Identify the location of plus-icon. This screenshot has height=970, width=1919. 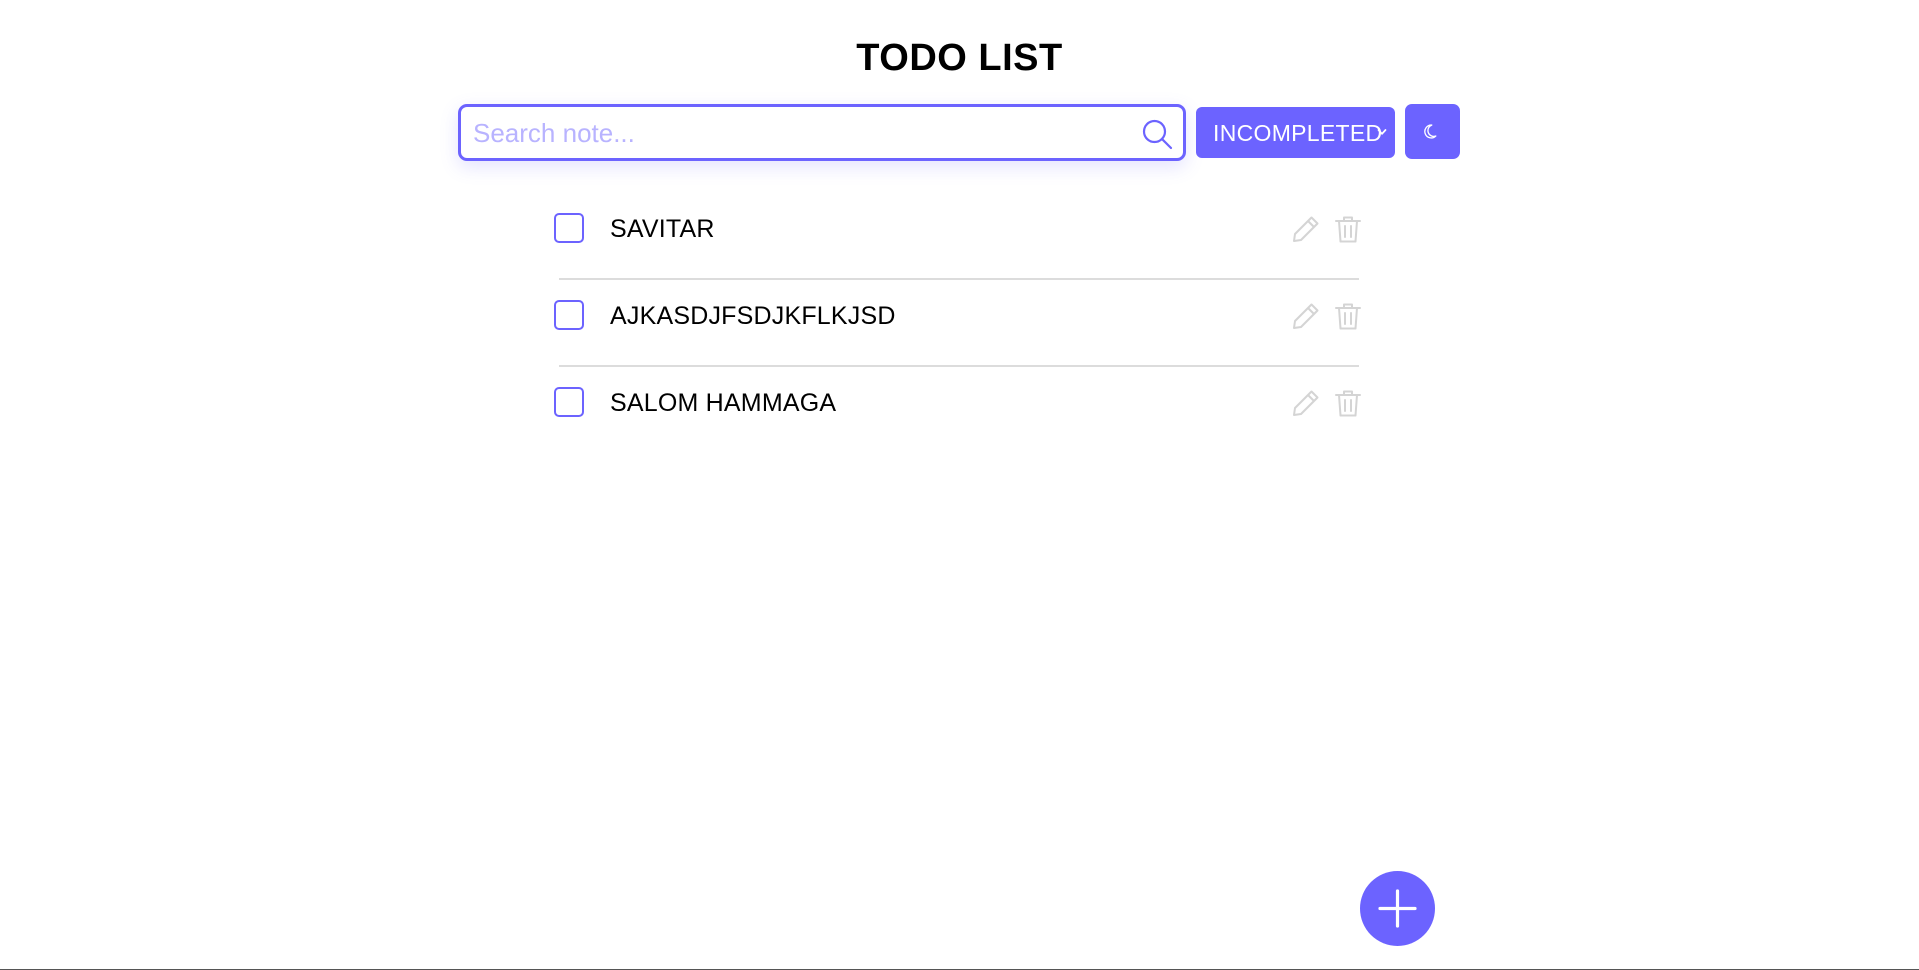
(1397, 908).